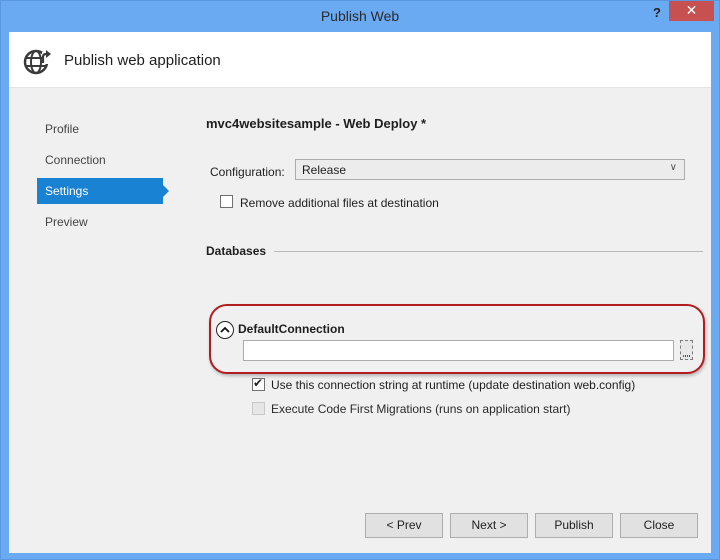 The width and height of the screenshot is (720, 560). What do you see at coordinates (236, 251) in the screenshot?
I see `databases-heading: Databases` at bounding box center [236, 251].